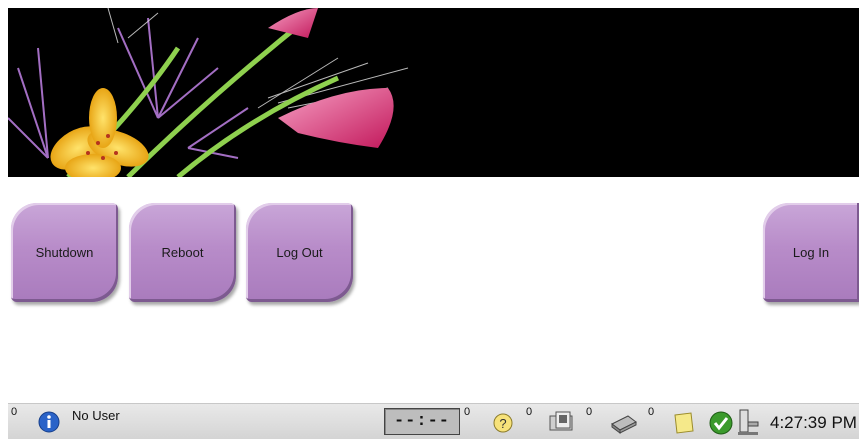 Image resolution: width=859 pixels, height=441 pixels. I want to click on exposure-timer: --:--, so click(422, 421).